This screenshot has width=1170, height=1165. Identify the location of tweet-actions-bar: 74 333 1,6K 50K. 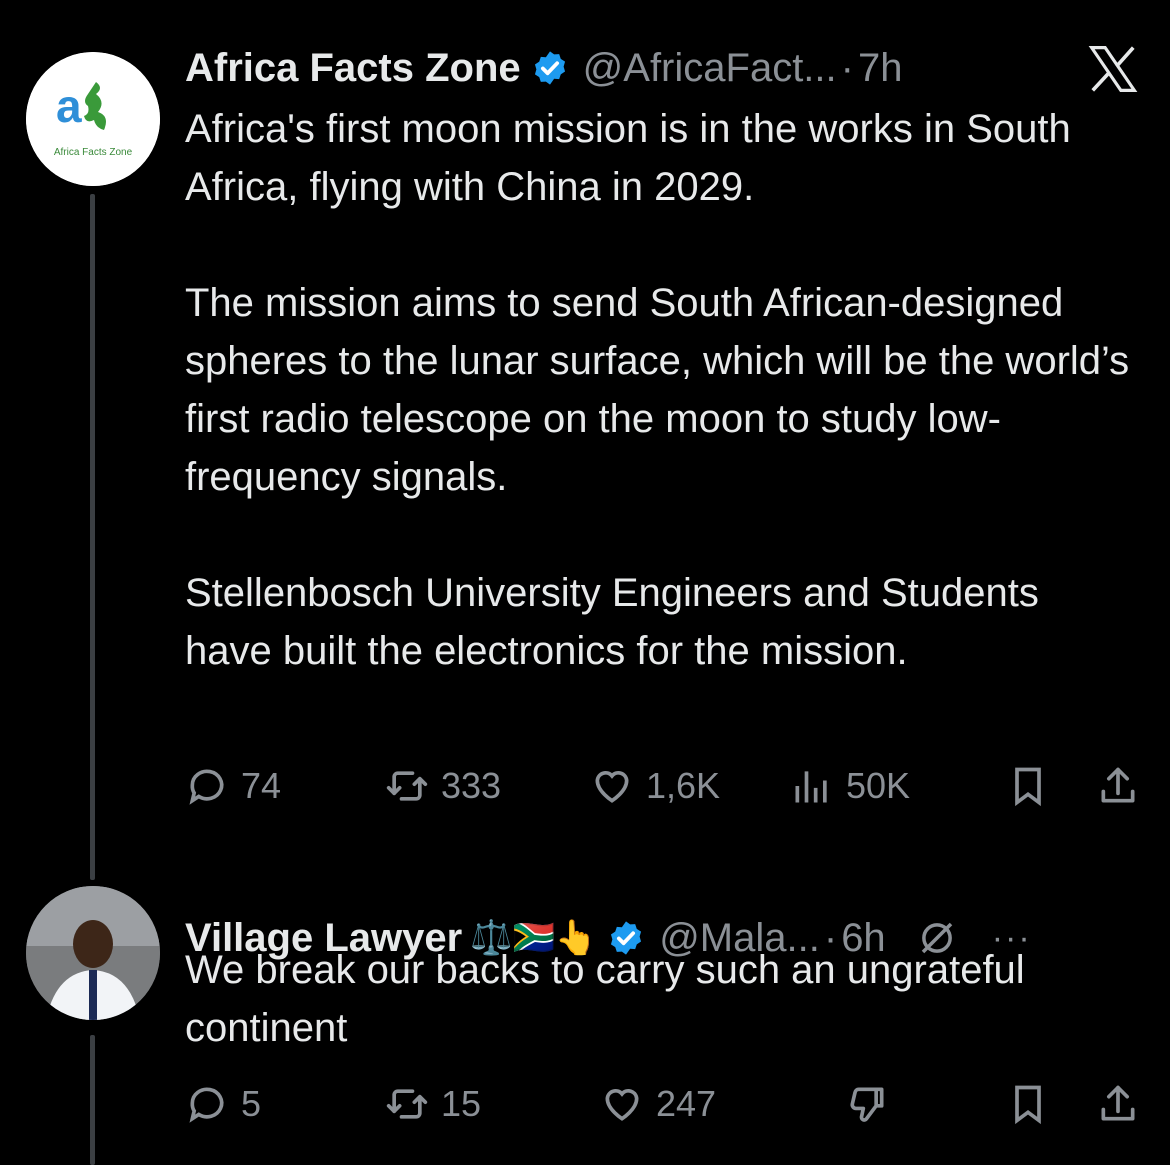
(662, 786).